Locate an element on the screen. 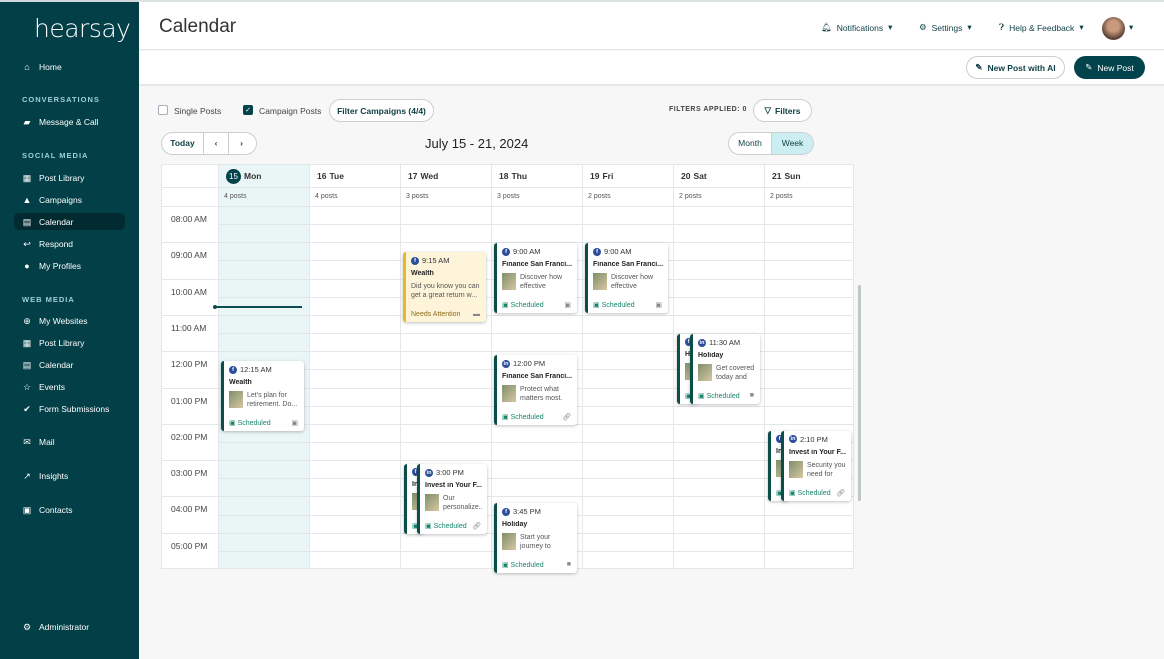 The image size is (1164, 659). day-number: 19 is located at coordinates (595, 176).